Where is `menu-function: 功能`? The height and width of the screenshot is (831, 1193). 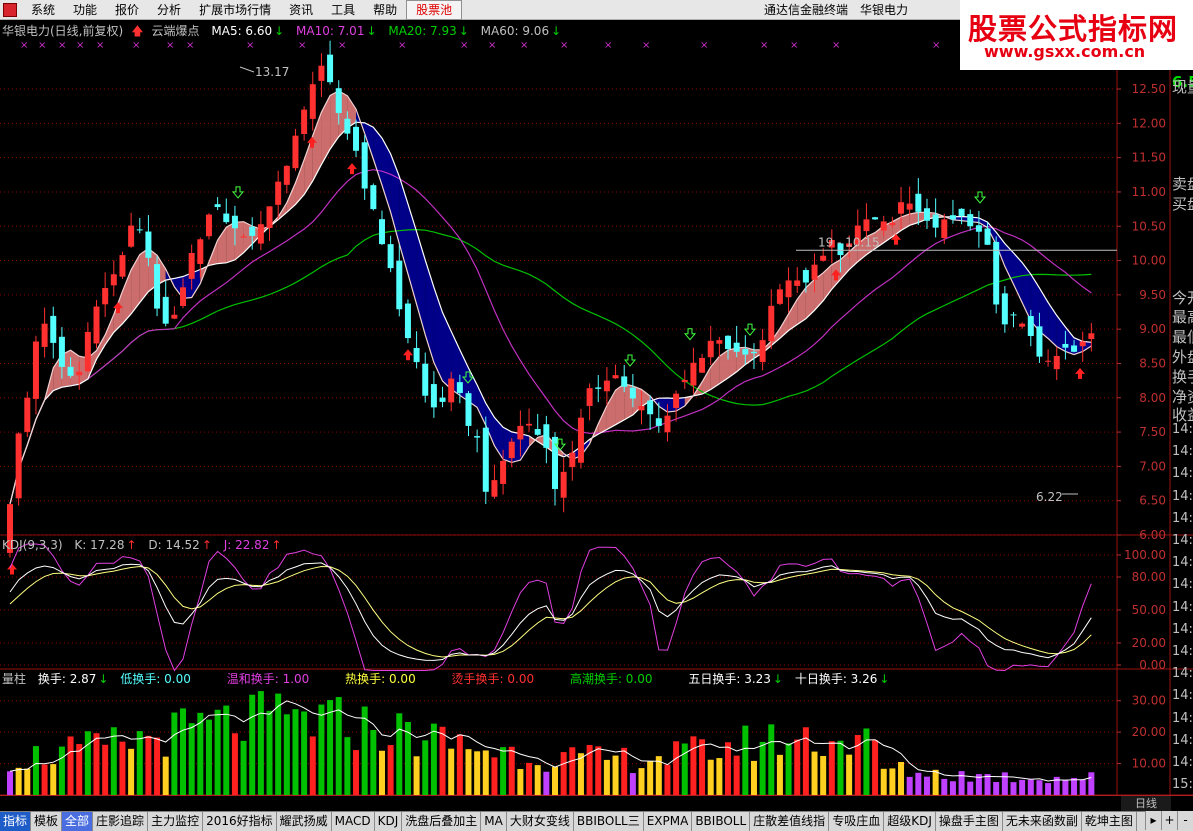 menu-function: 功能 is located at coordinates (85, 10).